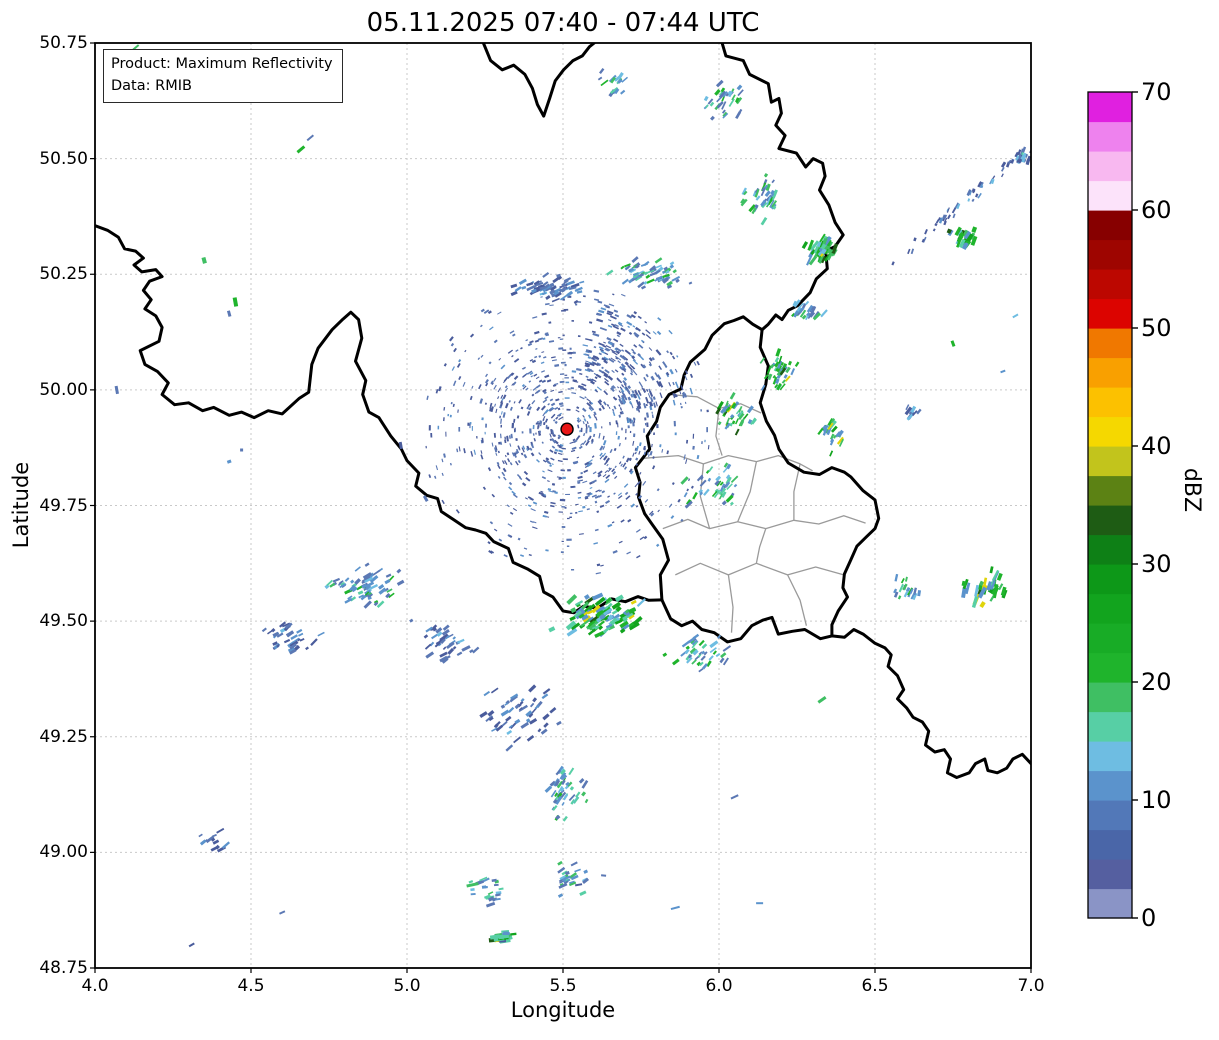 The width and height of the screenshot is (1219, 1040). Describe the element at coordinates (63, 736) in the screenshot. I see `y-tick-label: 49.25` at that location.